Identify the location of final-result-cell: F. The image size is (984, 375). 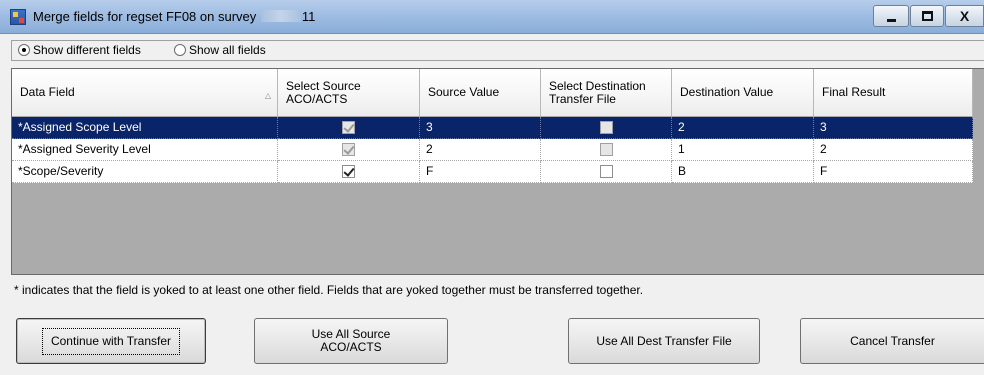
(893, 172).